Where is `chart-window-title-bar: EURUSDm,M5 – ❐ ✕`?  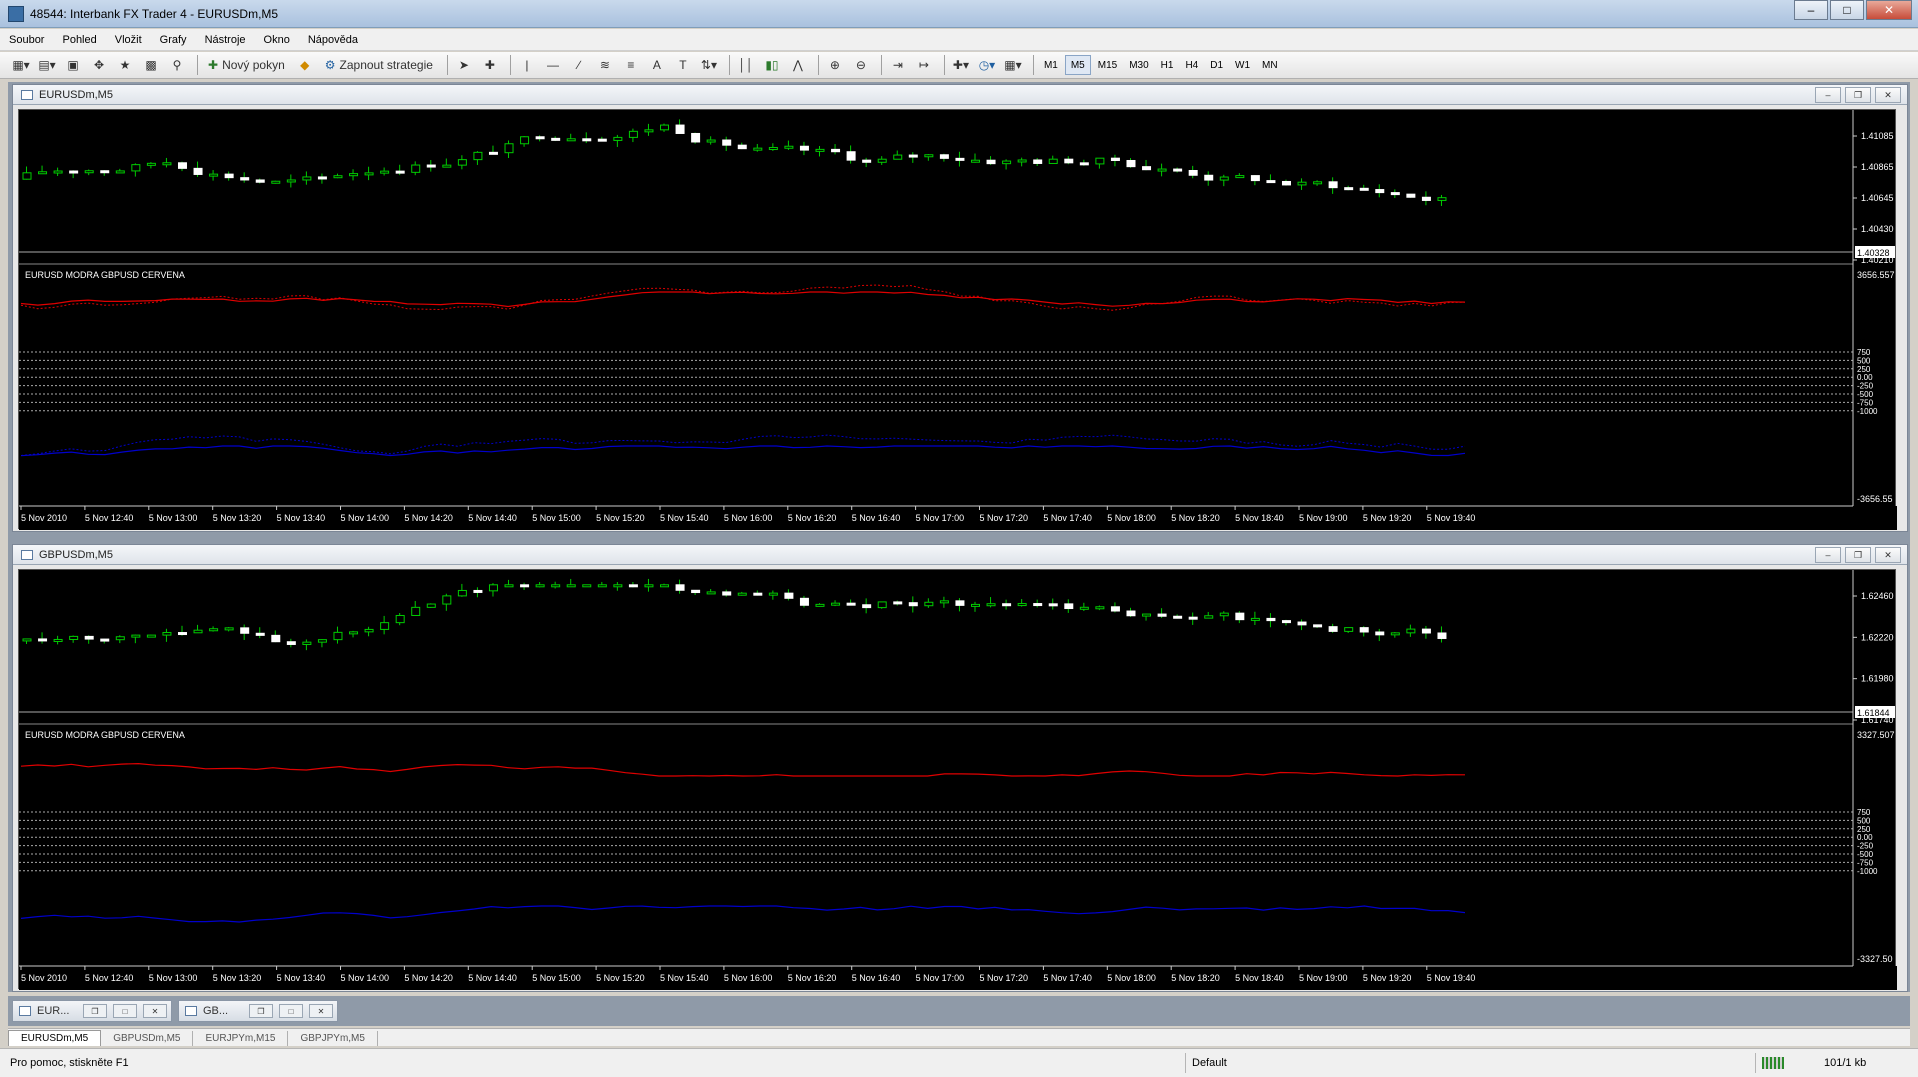 chart-window-title-bar: EURUSDm,M5 – ❐ ✕ is located at coordinates (960, 95).